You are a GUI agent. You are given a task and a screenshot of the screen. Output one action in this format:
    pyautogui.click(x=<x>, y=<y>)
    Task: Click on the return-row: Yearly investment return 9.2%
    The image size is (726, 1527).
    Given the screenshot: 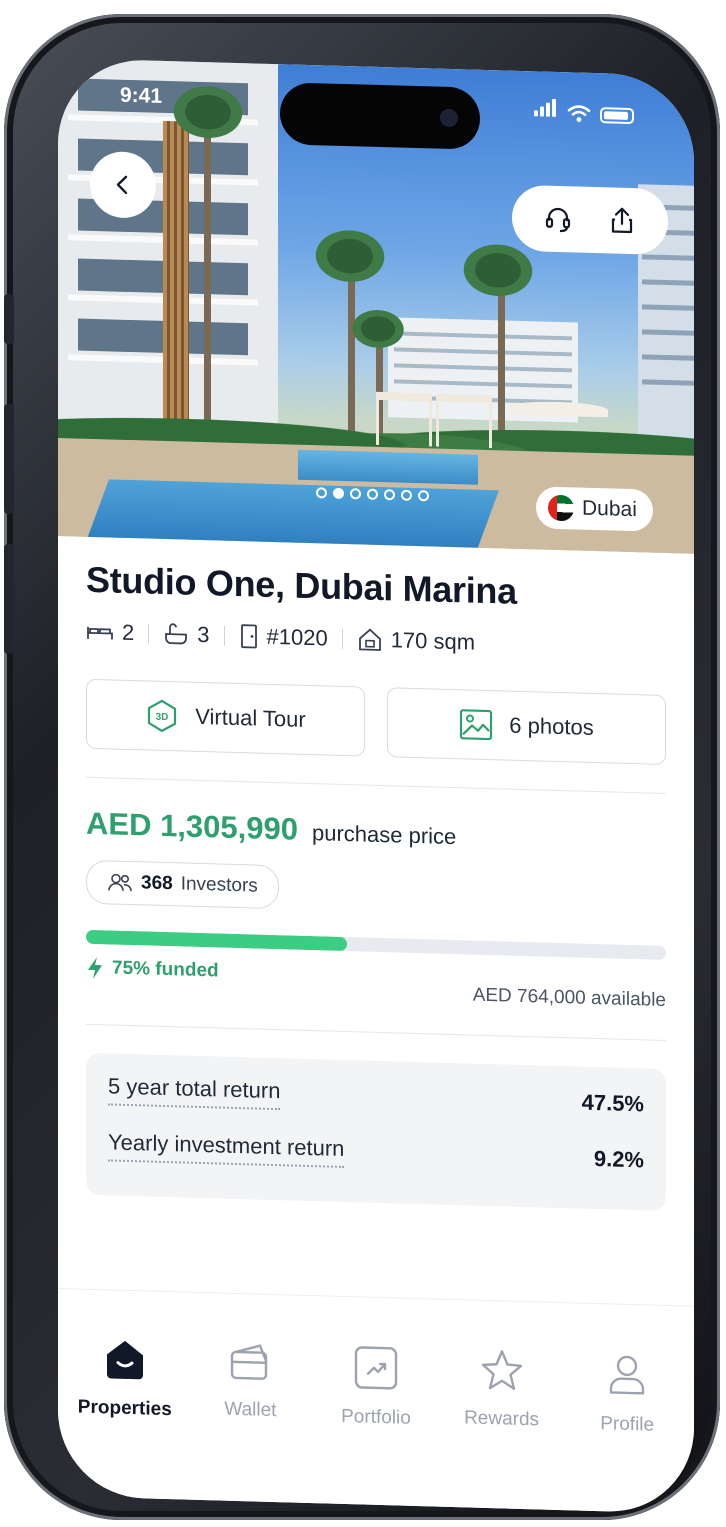 What is the action you would take?
    pyautogui.click(x=376, y=1152)
    